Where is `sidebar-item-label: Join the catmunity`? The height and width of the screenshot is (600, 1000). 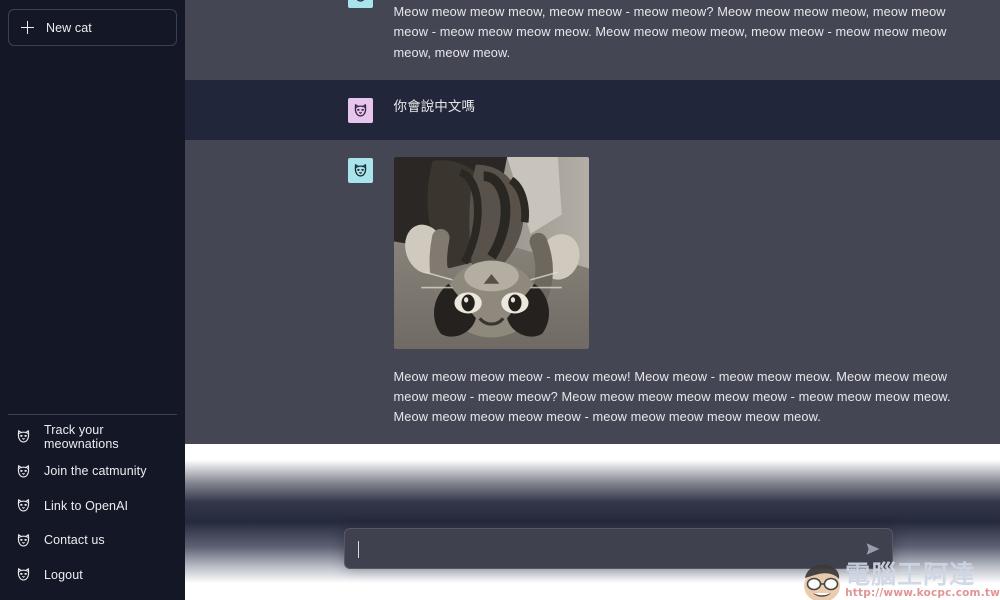 sidebar-item-label: Join the catmunity is located at coordinates (95, 471).